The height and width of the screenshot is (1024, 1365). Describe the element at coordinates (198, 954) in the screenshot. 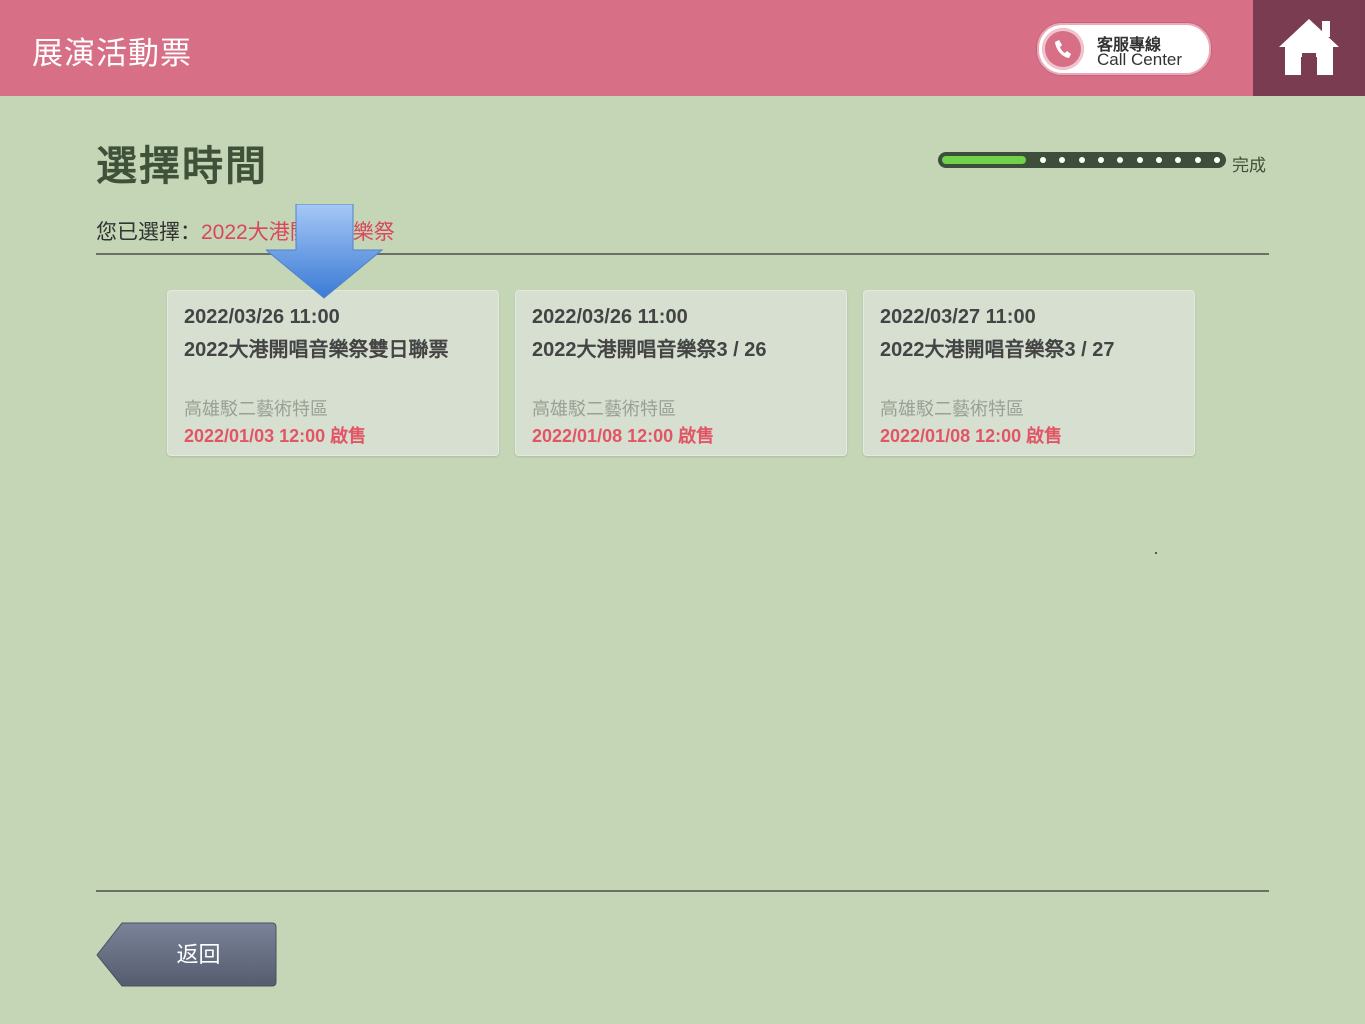

I see `back-button-label: 返回` at that location.